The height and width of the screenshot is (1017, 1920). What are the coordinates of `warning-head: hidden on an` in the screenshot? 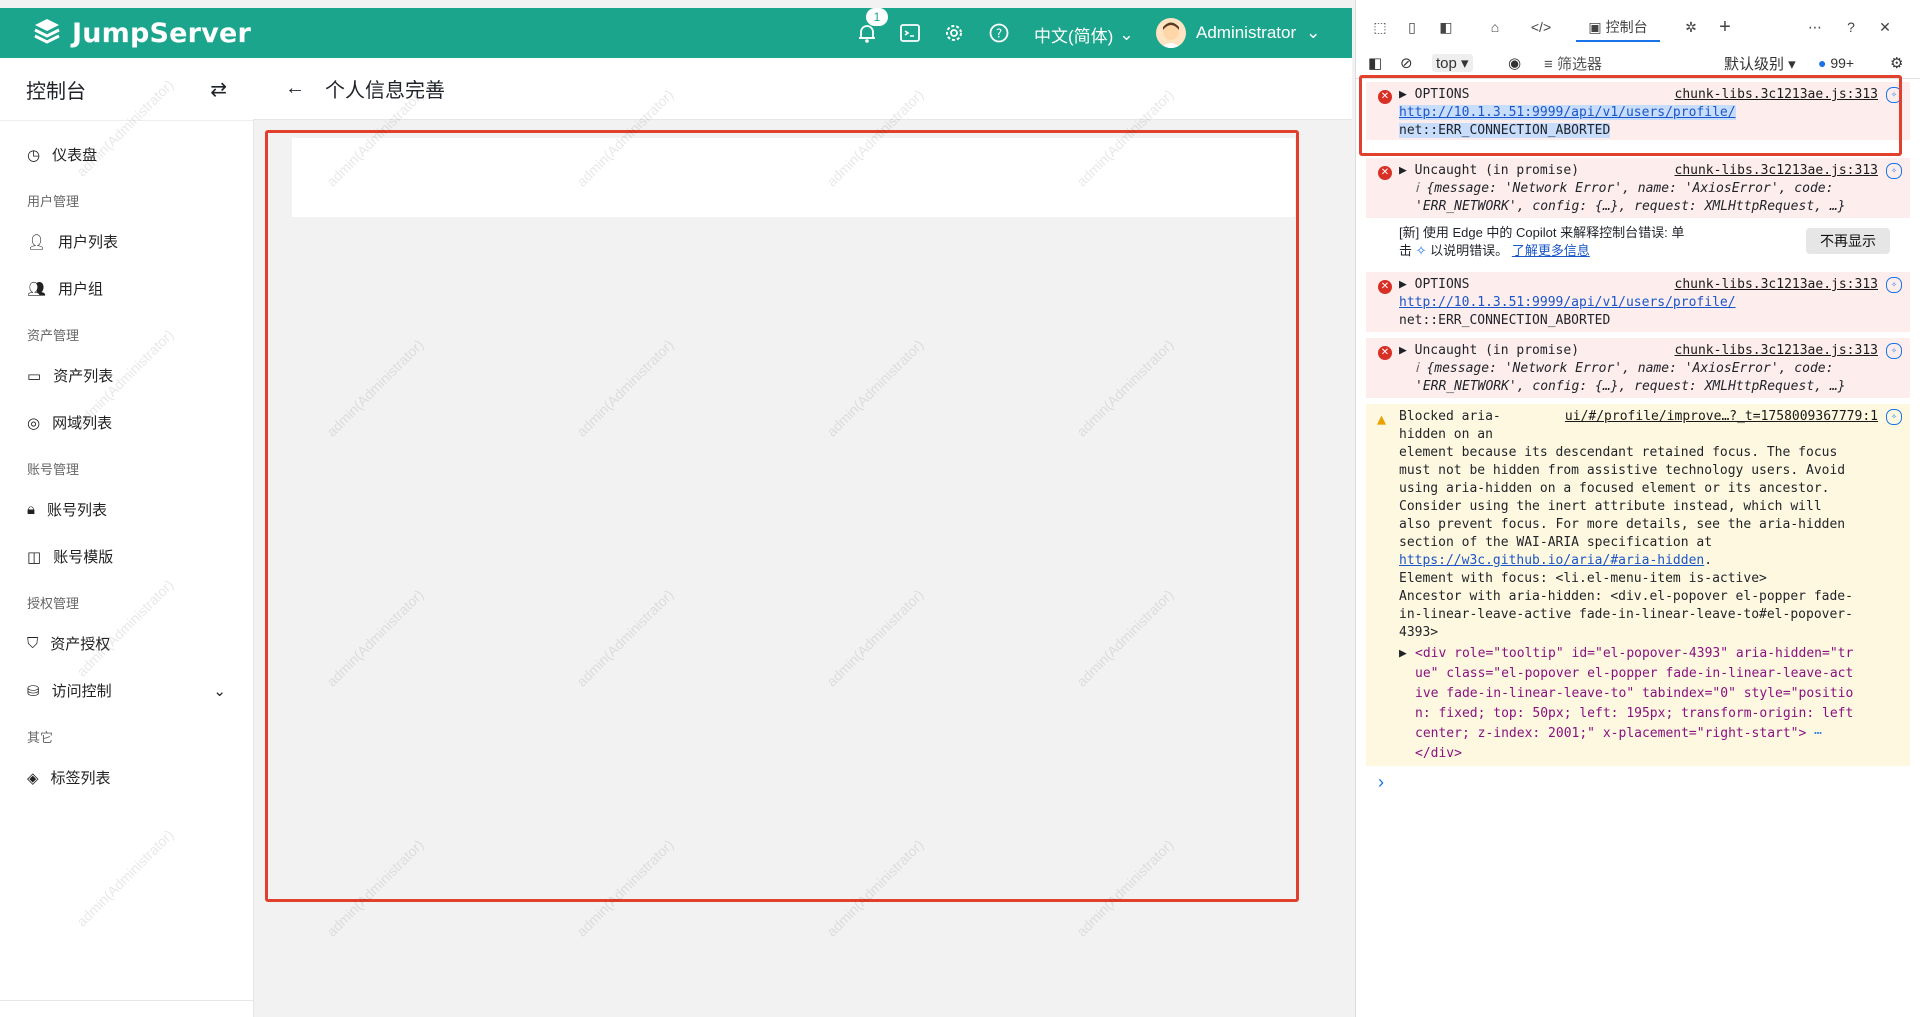 It's located at (1446, 434).